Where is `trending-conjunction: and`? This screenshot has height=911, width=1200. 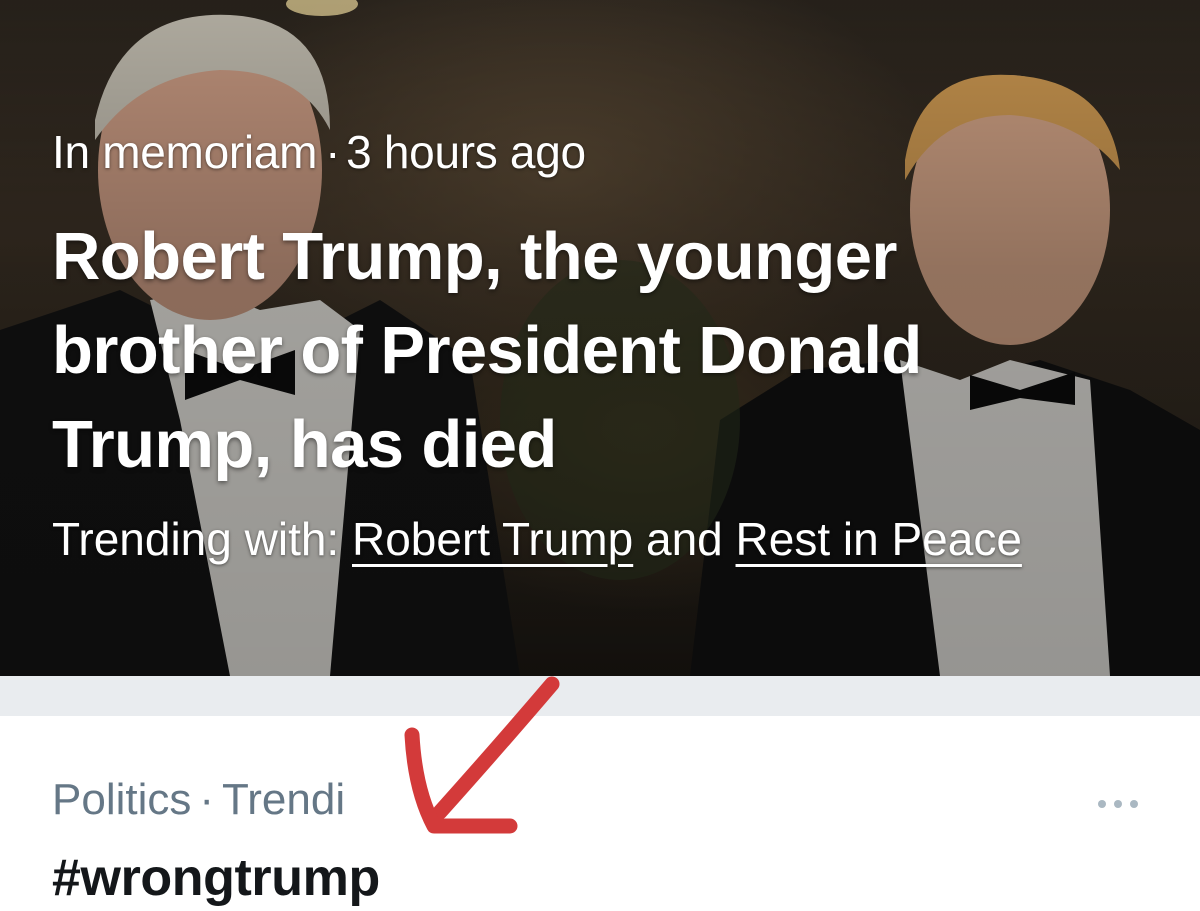 trending-conjunction: and is located at coordinates (684, 539).